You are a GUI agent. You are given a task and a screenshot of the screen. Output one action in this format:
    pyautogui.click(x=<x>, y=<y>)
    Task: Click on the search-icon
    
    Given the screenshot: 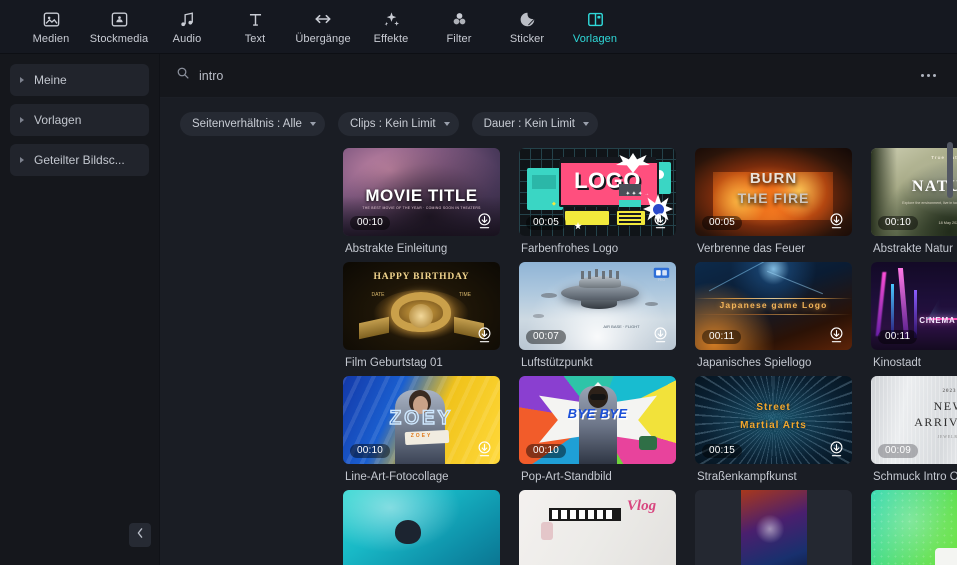 What is the action you would take?
    pyautogui.click(x=183, y=75)
    